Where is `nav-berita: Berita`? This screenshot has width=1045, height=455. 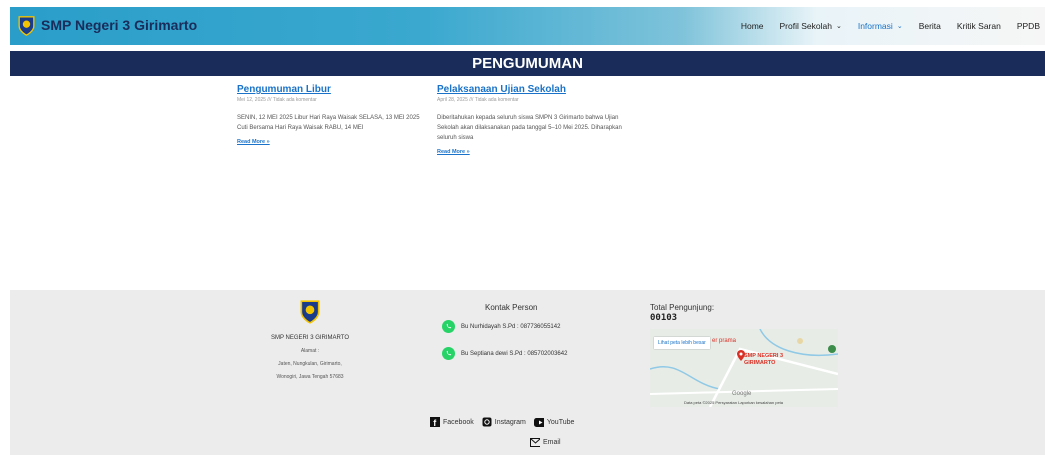
nav-berita: Berita is located at coordinates (930, 26).